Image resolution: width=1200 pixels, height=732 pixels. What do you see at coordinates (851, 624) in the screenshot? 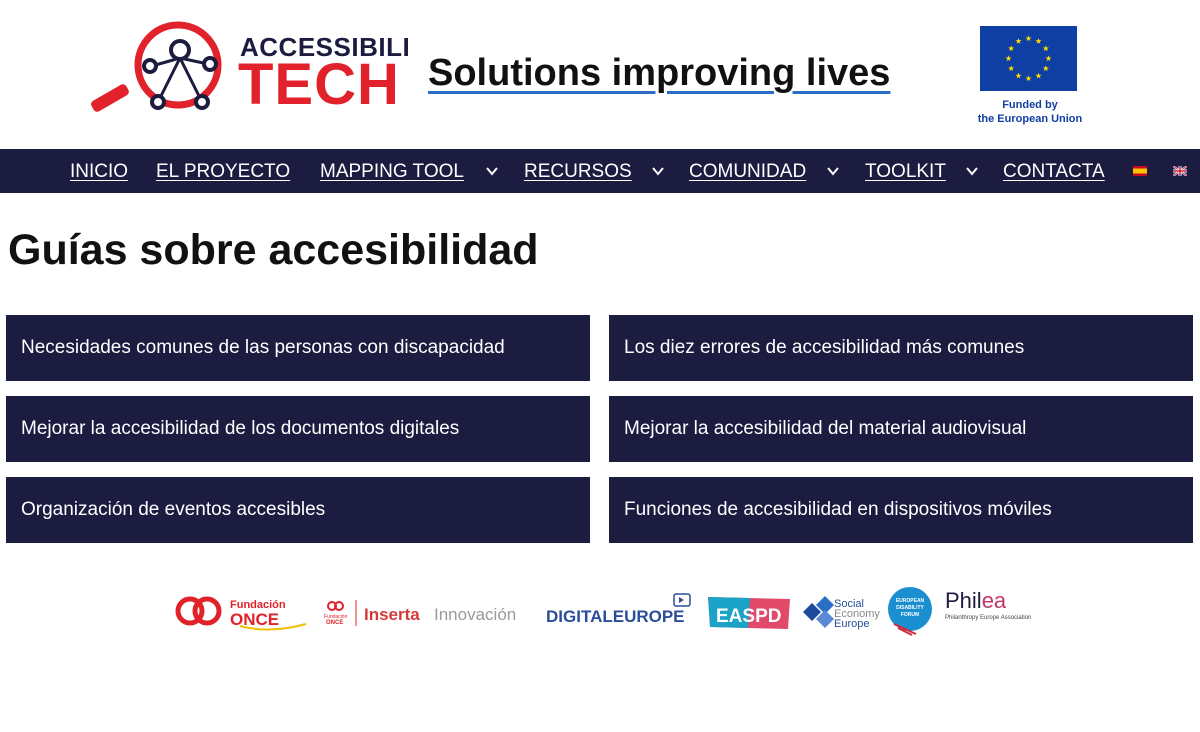
I see `svg-text: Europe` at bounding box center [851, 624].